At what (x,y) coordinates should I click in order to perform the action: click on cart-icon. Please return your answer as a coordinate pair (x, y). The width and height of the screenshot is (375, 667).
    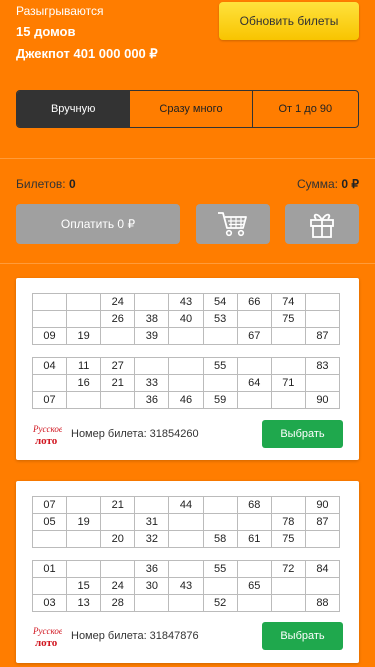
    Looking at the image, I should click on (232, 224).